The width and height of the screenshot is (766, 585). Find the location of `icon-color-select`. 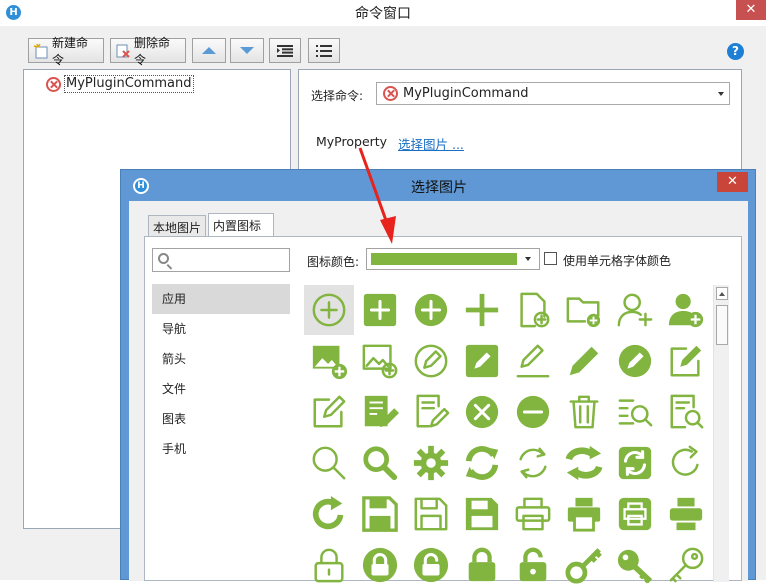

icon-color-select is located at coordinates (453, 259).